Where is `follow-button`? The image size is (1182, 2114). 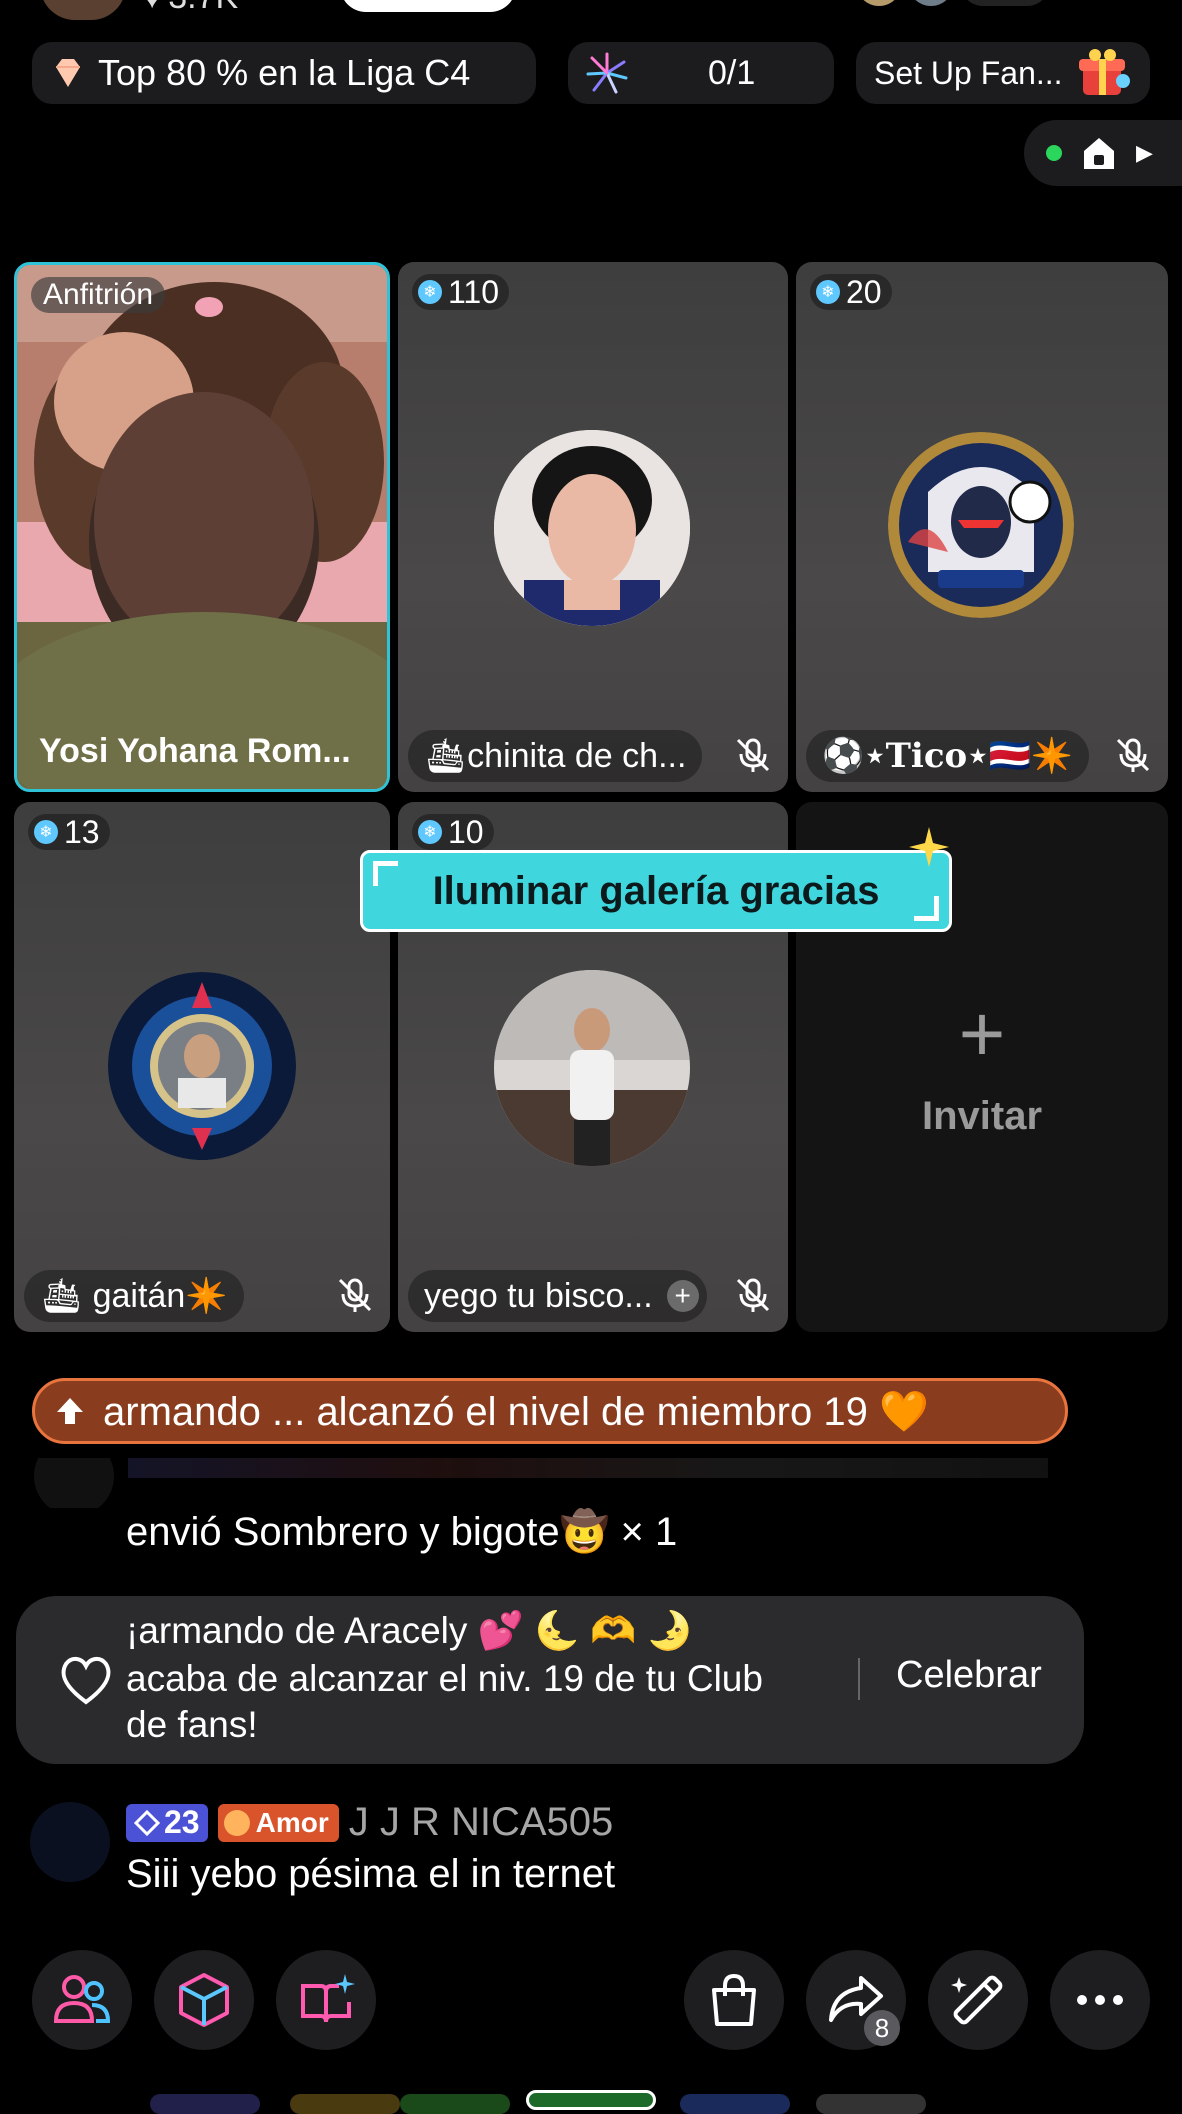 follow-button is located at coordinates (428, 6).